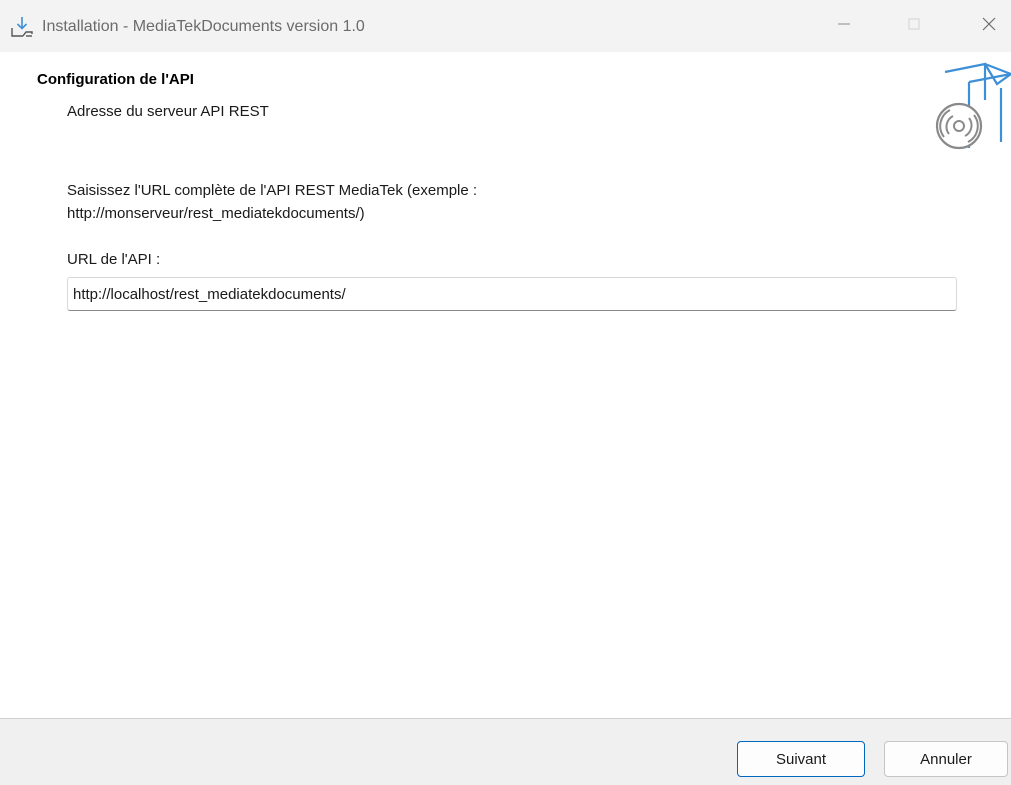 The height and width of the screenshot is (785, 1011). What do you see at coordinates (505, 751) in the screenshot?
I see `wizard-footer: Suivant Annuler` at bounding box center [505, 751].